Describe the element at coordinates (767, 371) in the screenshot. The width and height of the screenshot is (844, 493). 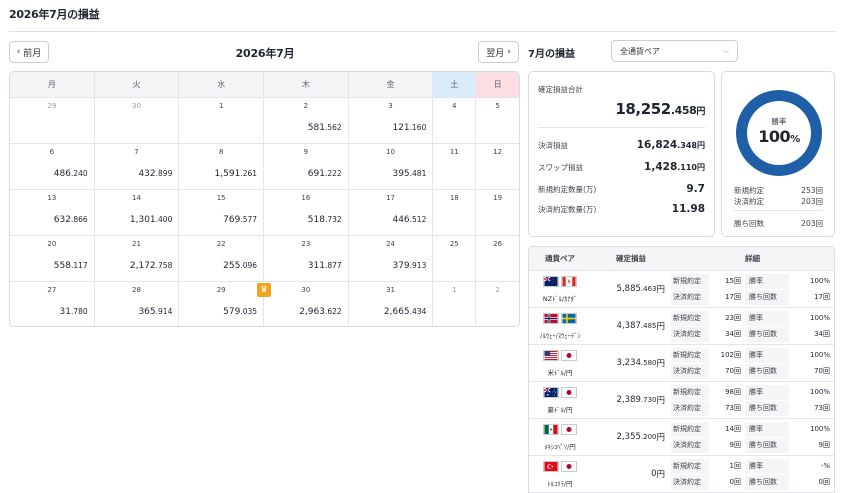
I see `wins-label: 勝ち回数` at that location.